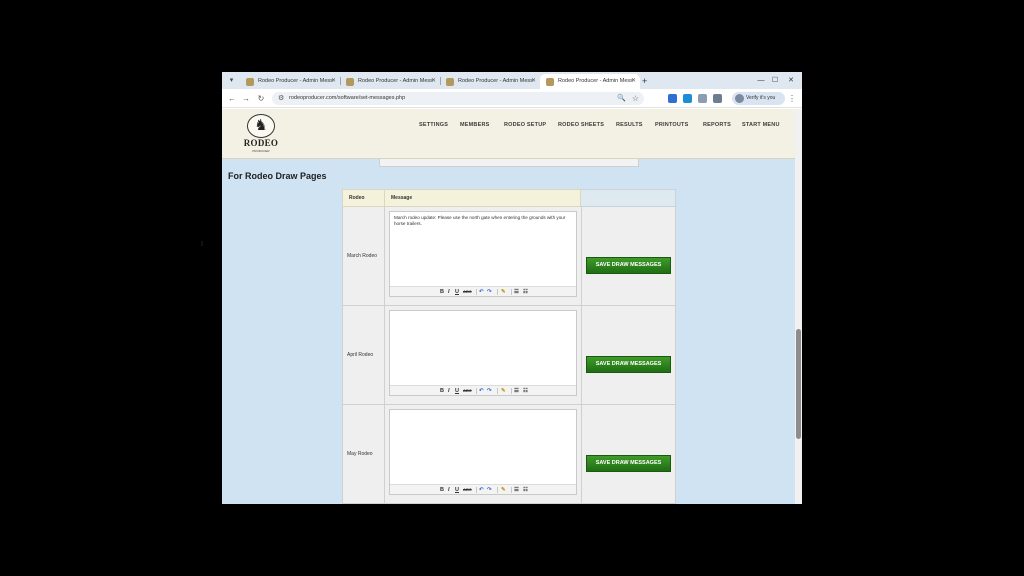  Describe the element at coordinates (791, 81) in the screenshot. I see `close-window-icon: ✕` at that location.